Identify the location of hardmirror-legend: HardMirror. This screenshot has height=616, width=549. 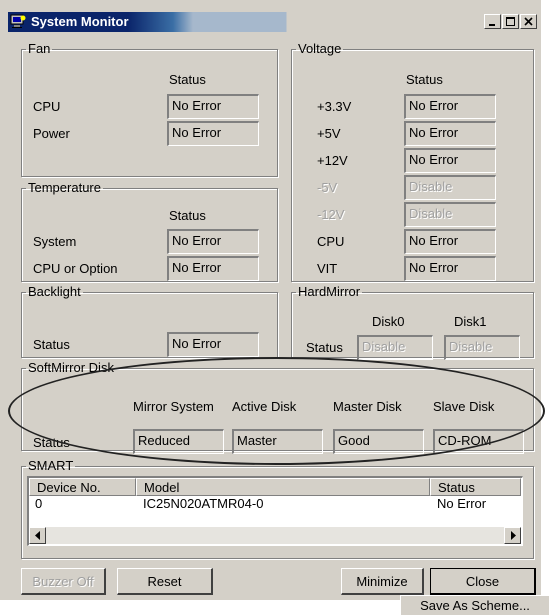
(329, 291).